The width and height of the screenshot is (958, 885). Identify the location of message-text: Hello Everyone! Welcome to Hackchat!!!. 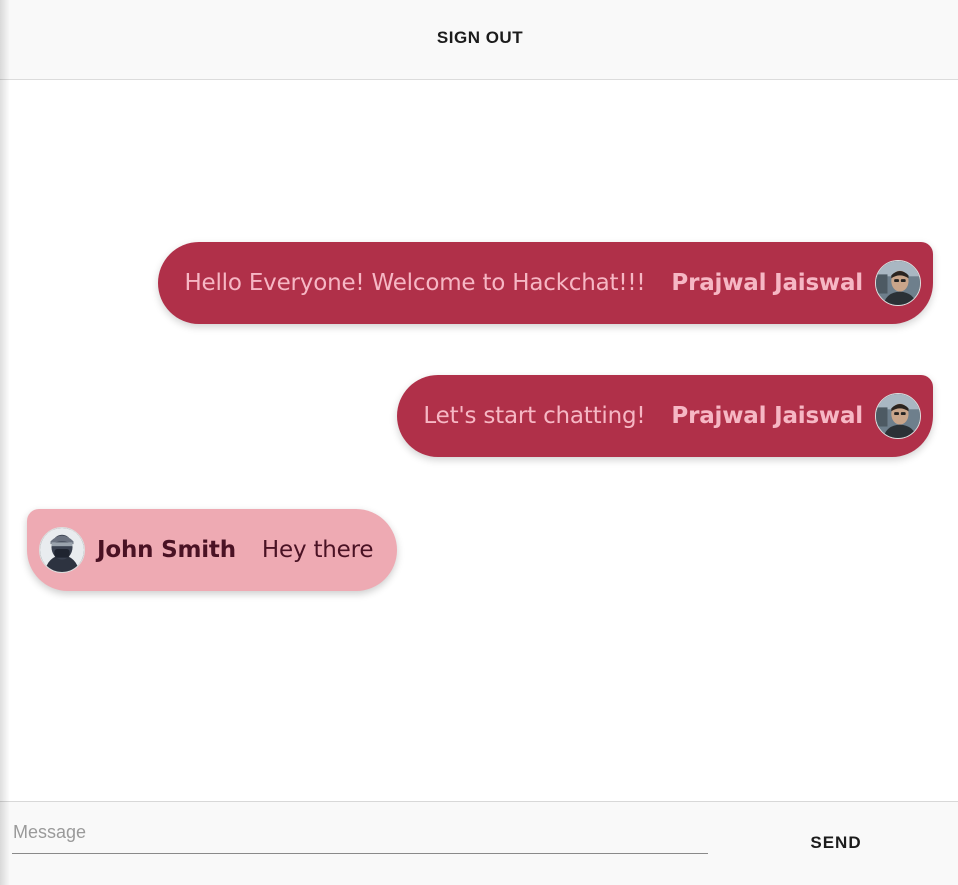
(415, 283).